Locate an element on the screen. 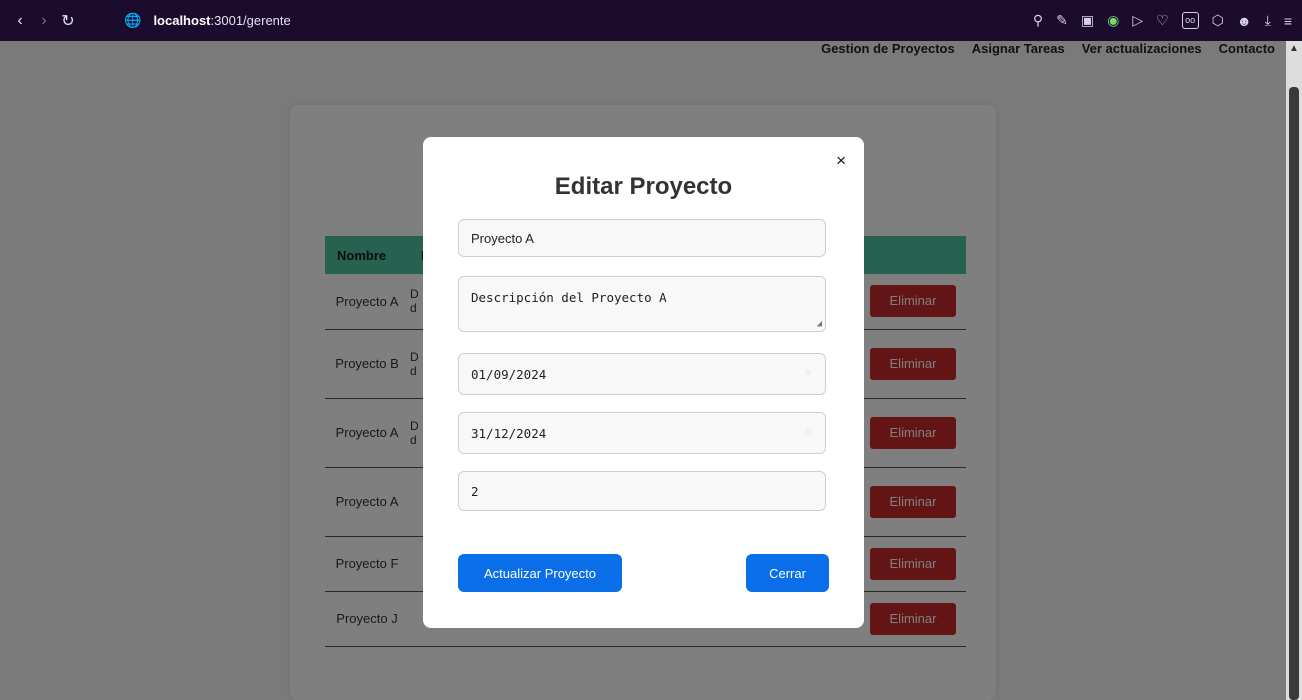  modal-title: Editar Proyecto is located at coordinates (643, 186).